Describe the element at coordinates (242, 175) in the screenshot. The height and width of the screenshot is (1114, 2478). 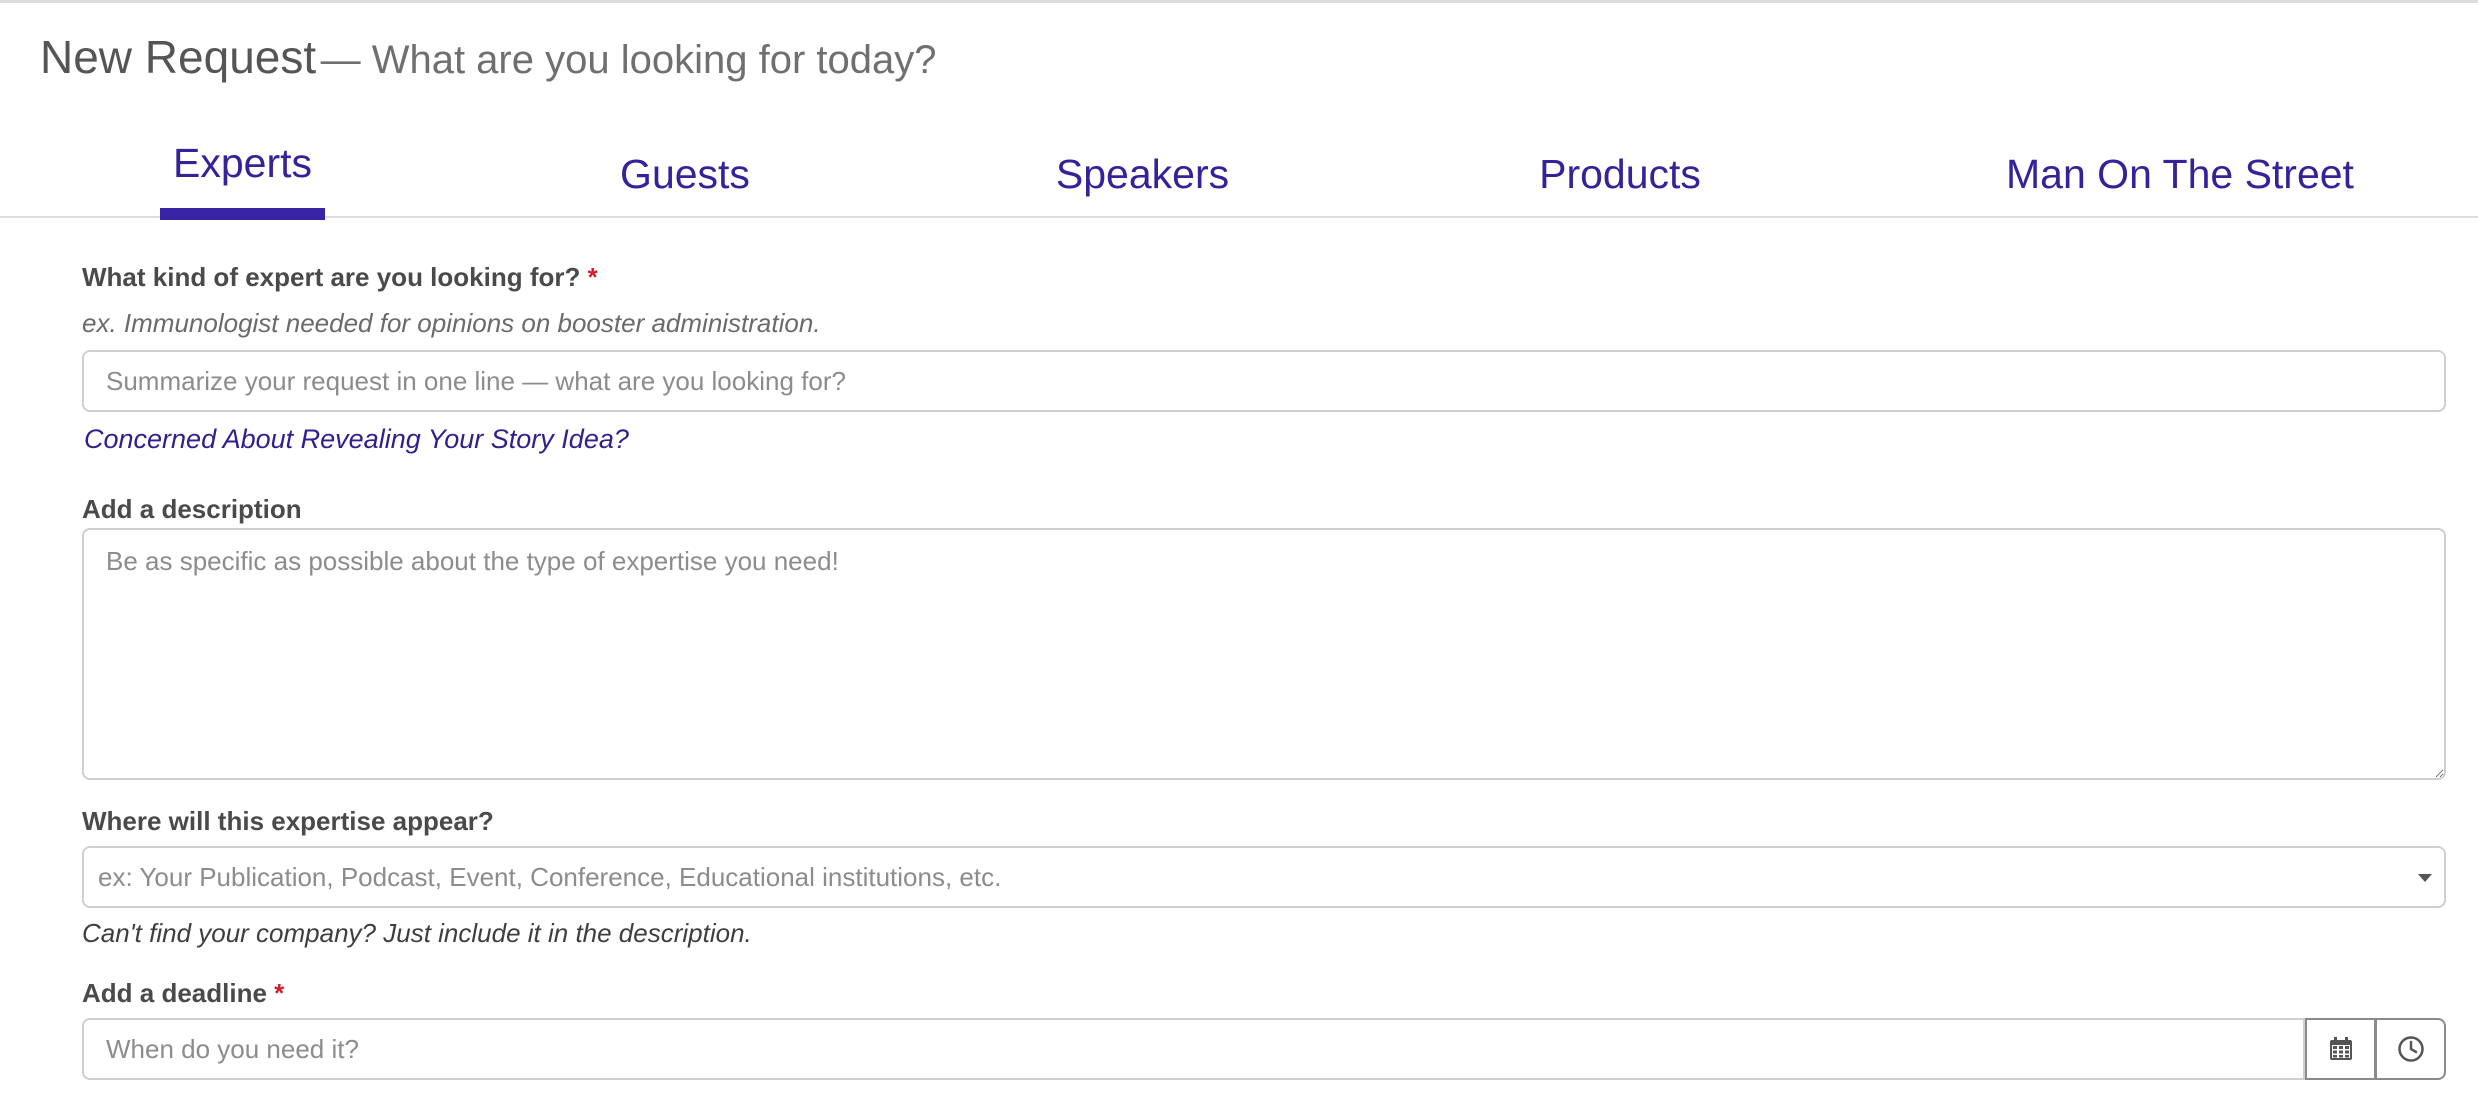
I see `tab-experts: Experts` at that location.